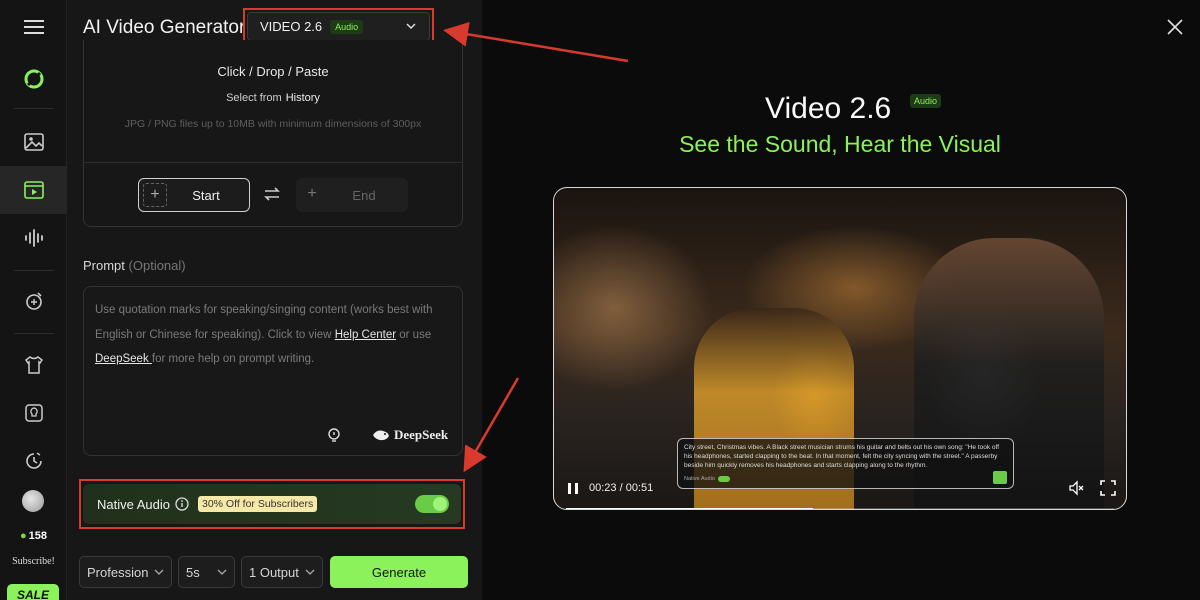 The image size is (1200, 600). Describe the element at coordinates (491, 425) in the screenshot. I see `annotation-arrow-native-audio` at that location.